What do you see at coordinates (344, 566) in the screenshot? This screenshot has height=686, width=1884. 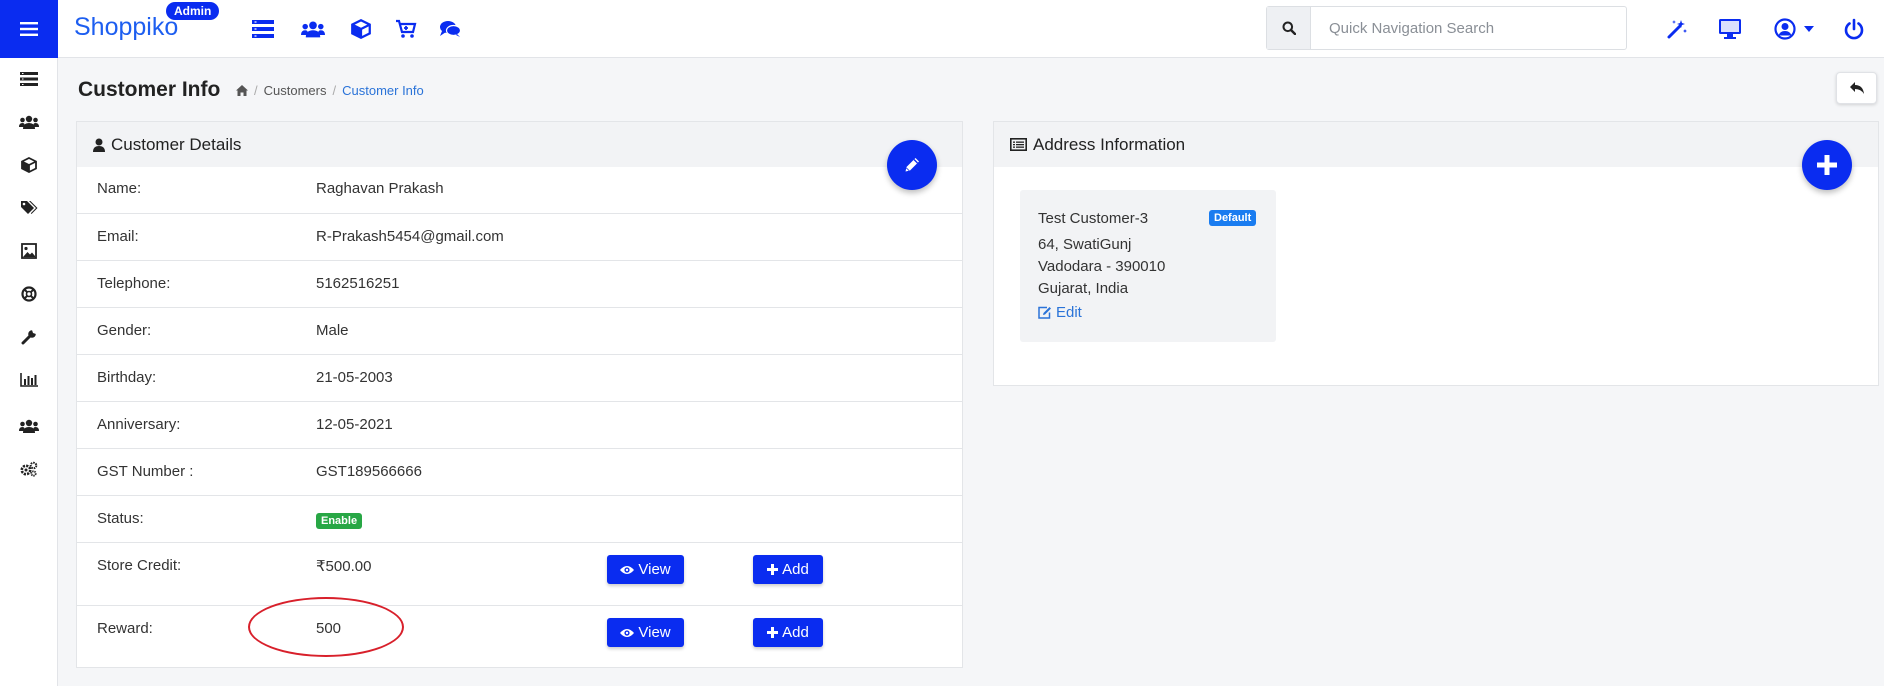 I see `store-credit-value: ₹500.00` at bounding box center [344, 566].